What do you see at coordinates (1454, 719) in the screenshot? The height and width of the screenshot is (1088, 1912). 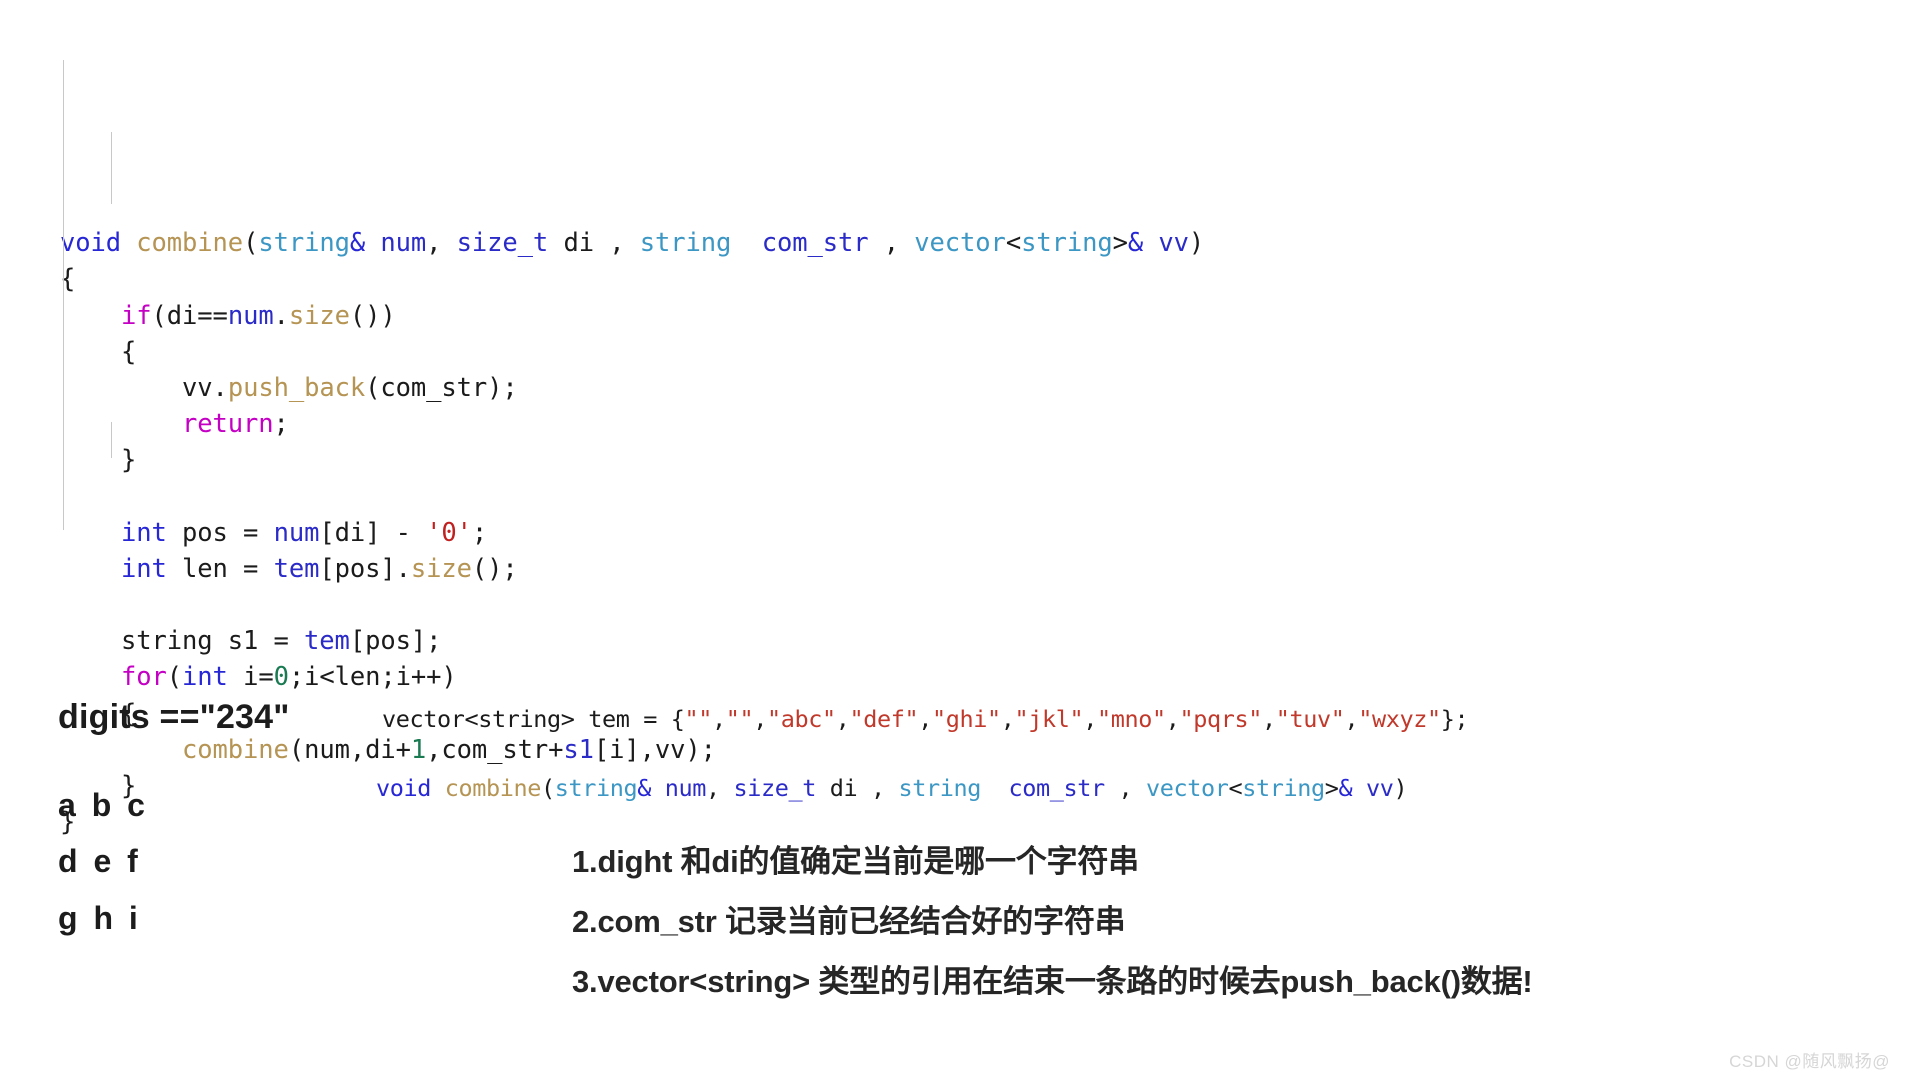 I see `code-token: };` at bounding box center [1454, 719].